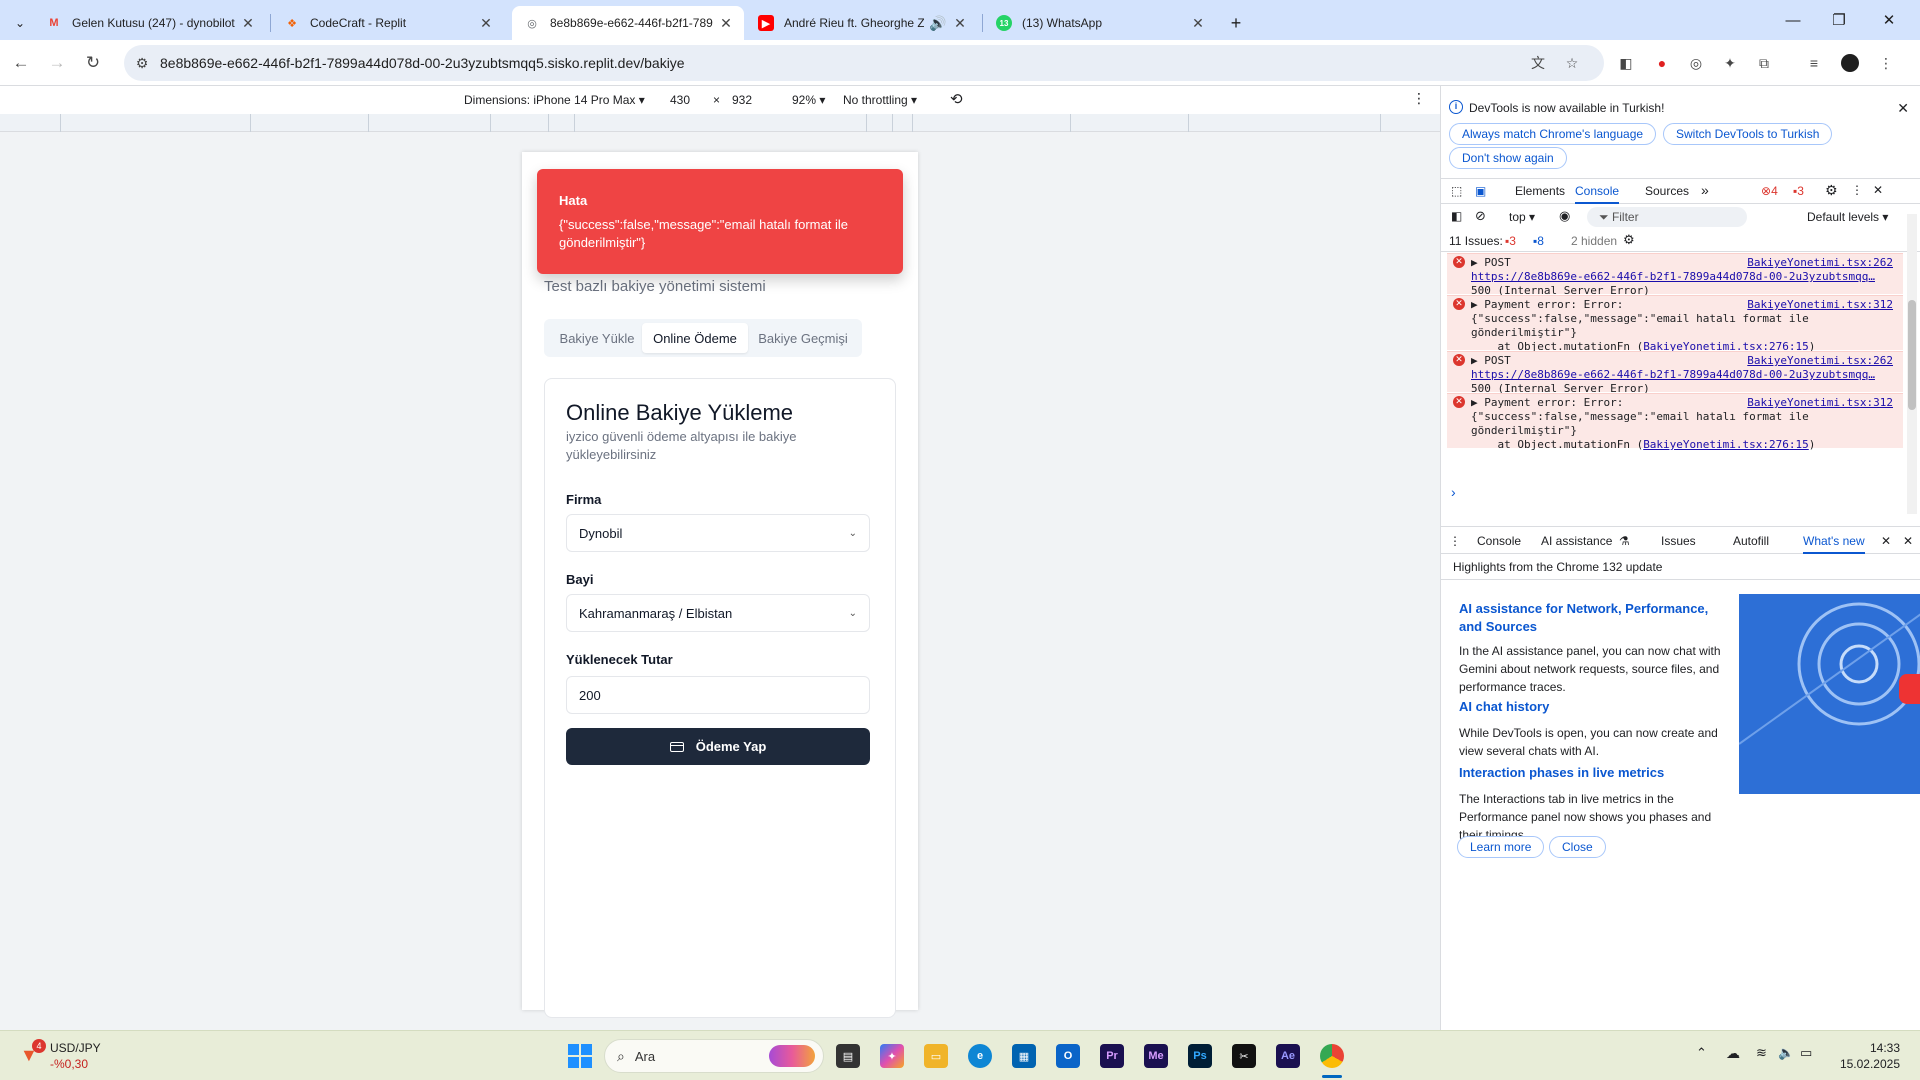  Describe the element at coordinates (1100, 23) in the screenshot. I see `tab-whatsapp: 13 (13) WhatsApp ✕` at that location.